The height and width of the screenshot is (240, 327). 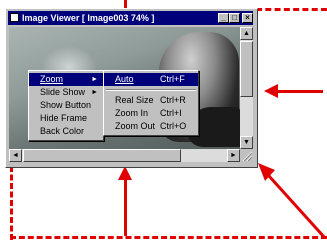 I want to click on menu-item-label: Zoom, so click(x=52, y=79).